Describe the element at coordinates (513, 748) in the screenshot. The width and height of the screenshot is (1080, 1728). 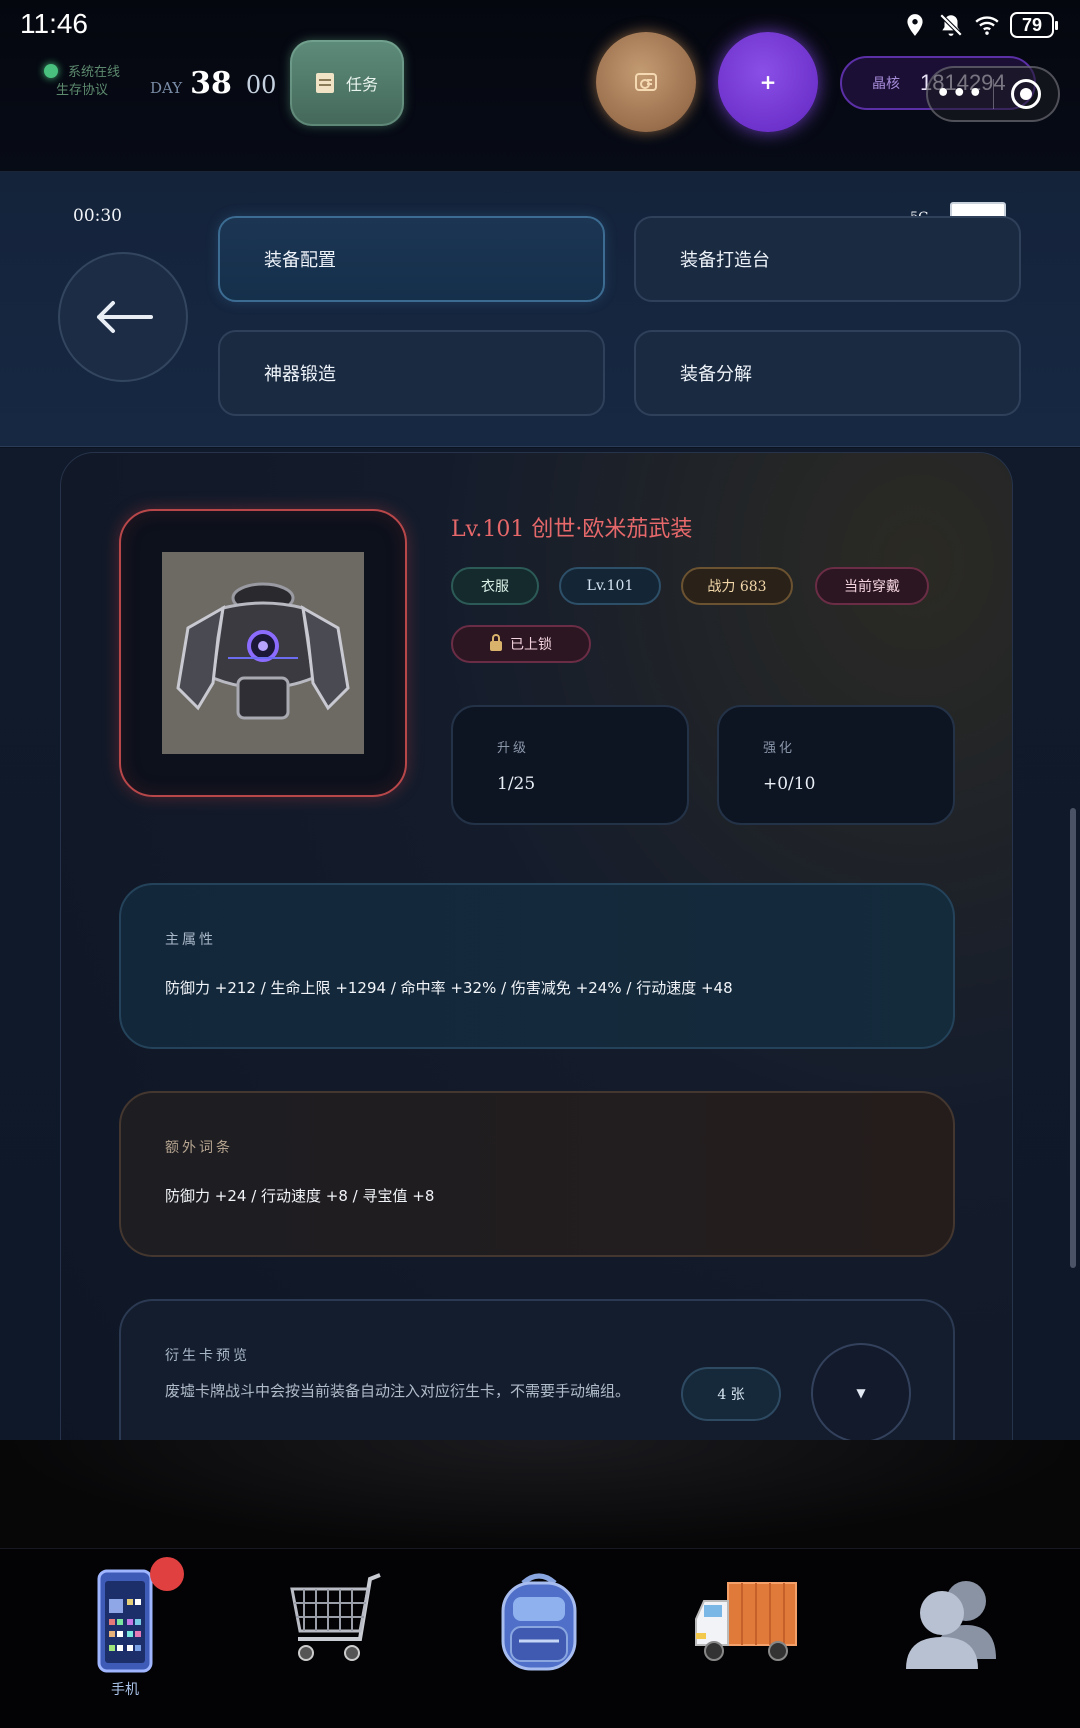
I see `upgrade-label: 升级` at that location.